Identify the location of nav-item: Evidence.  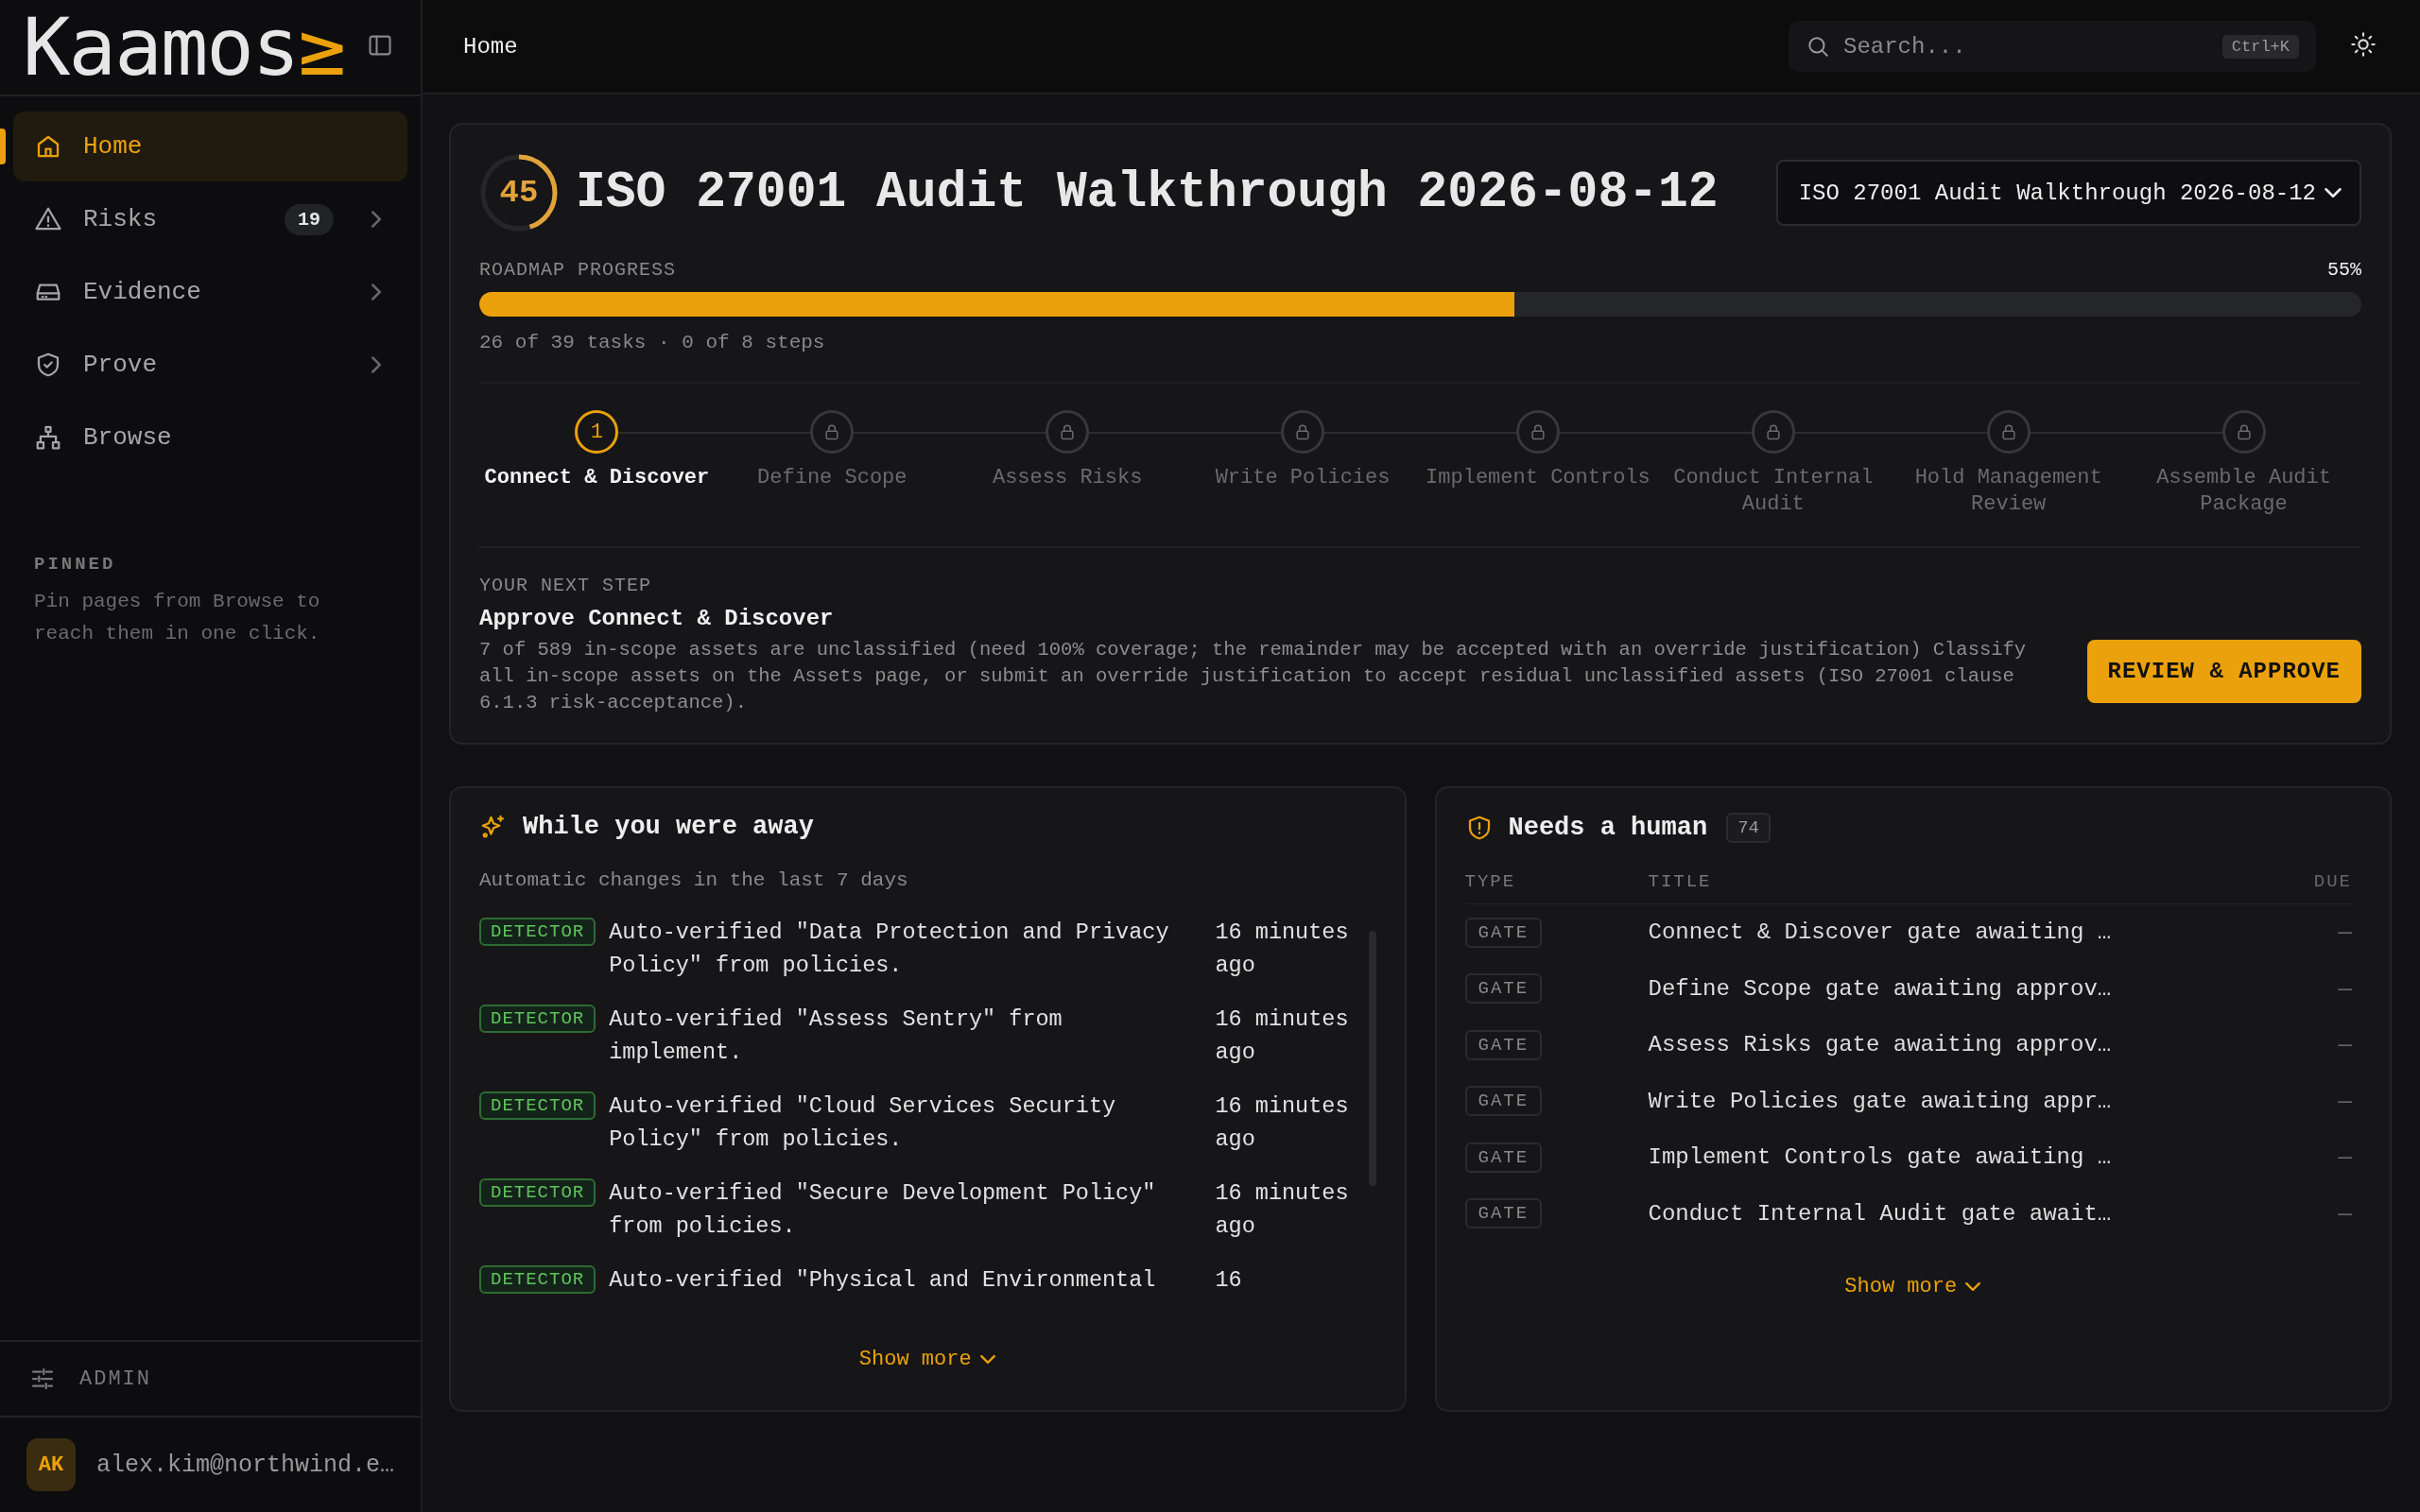
(210, 292).